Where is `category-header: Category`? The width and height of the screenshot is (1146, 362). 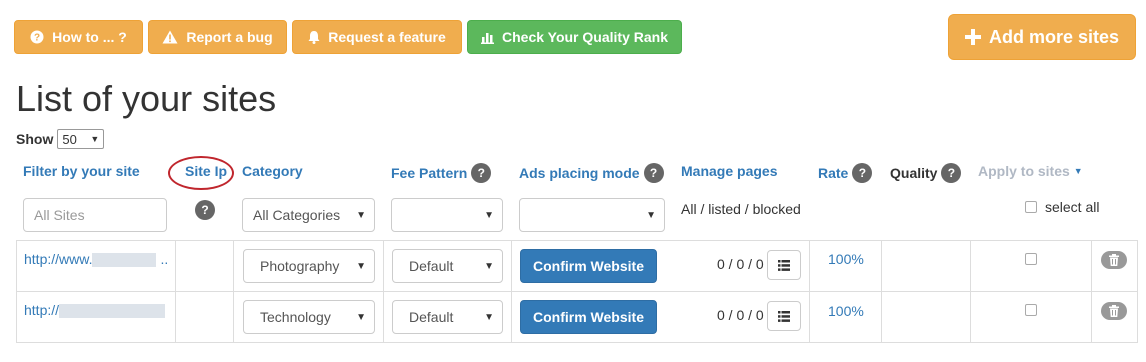
category-header: Category is located at coordinates (272, 171).